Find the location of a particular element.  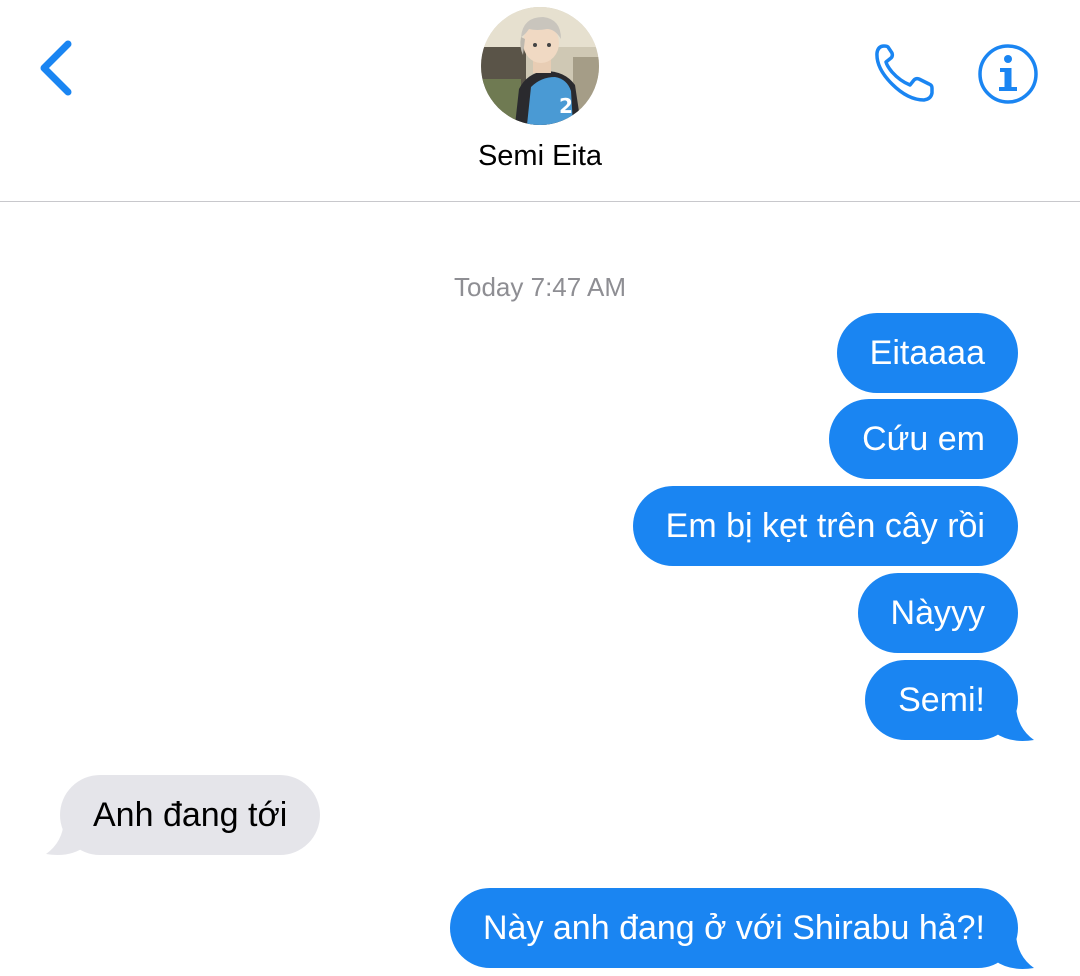

outgoing-message-bubble: Này anh đang ở với Shirabu hả?! is located at coordinates (733, 928).